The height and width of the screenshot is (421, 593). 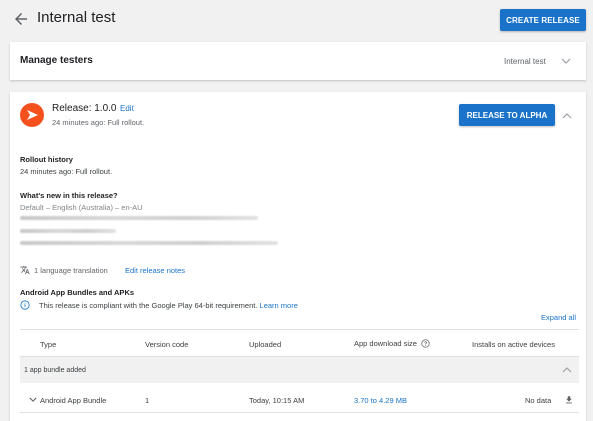 I want to click on bundles-section-title: Android App Bundles and APKs, so click(x=77, y=292).